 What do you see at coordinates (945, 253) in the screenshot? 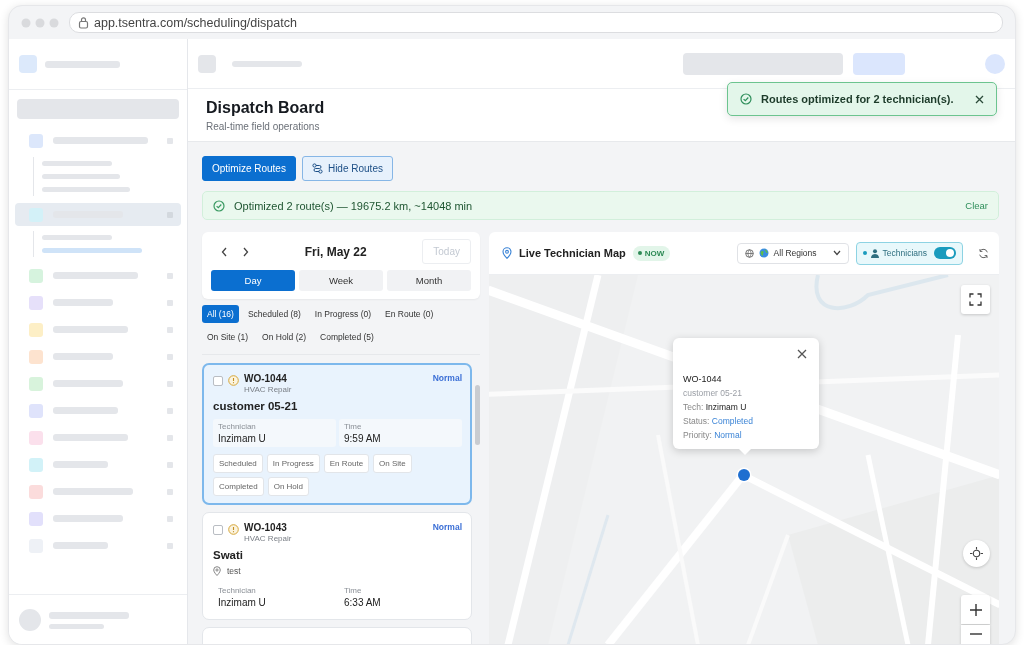
I see `toggle-switch` at bounding box center [945, 253].